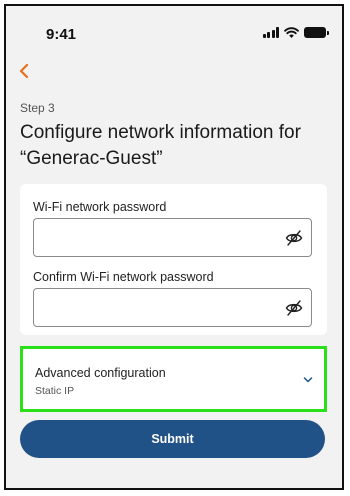  I want to click on advanced-configuration-dropdown: Advanced configuration Static IP, so click(173, 379).